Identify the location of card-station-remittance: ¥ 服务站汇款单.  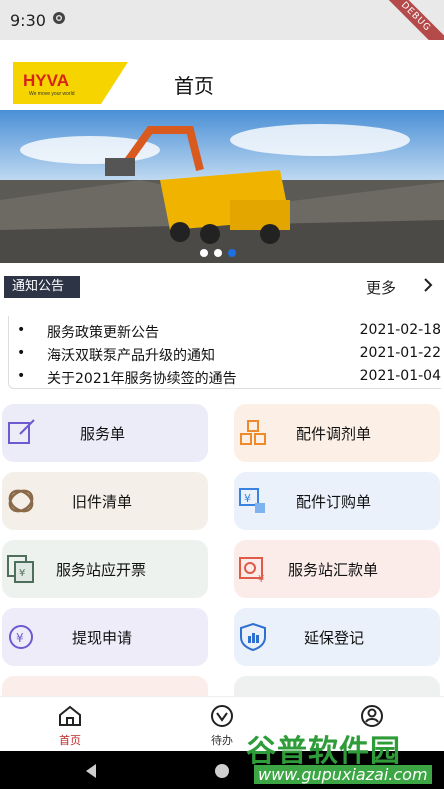
(337, 569).